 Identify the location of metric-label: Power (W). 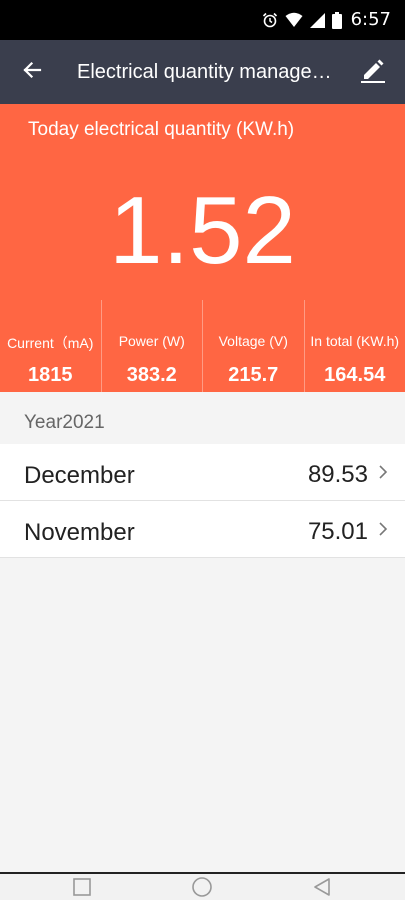
(151, 341).